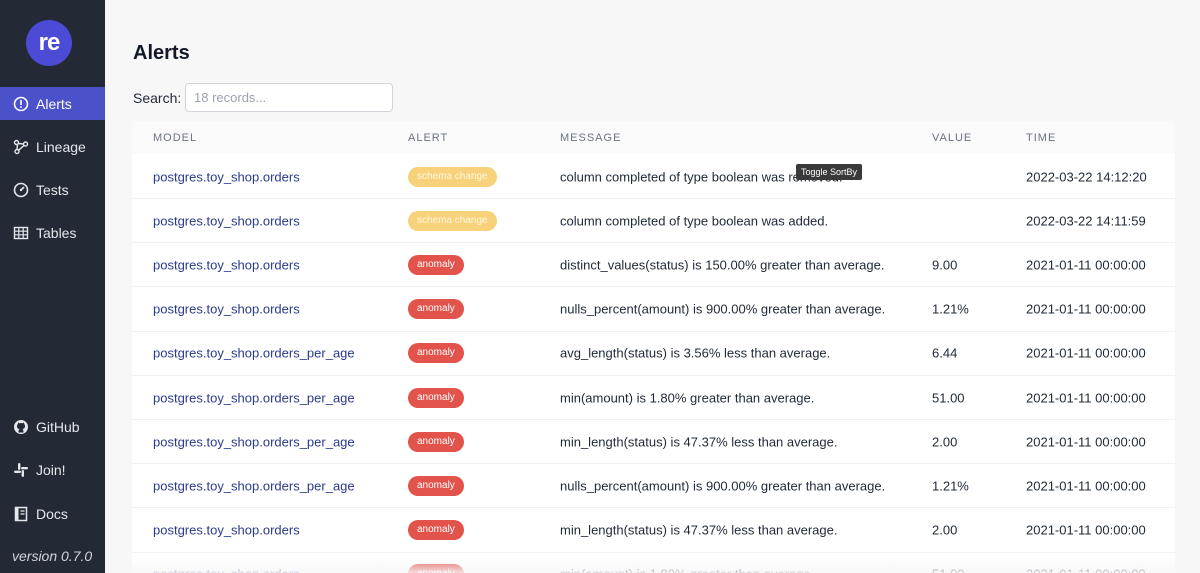 The image size is (1200, 573). What do you see at coordinates (289, 97) in the screenshot?
I see `search-input` at bounding box center [289, 97].